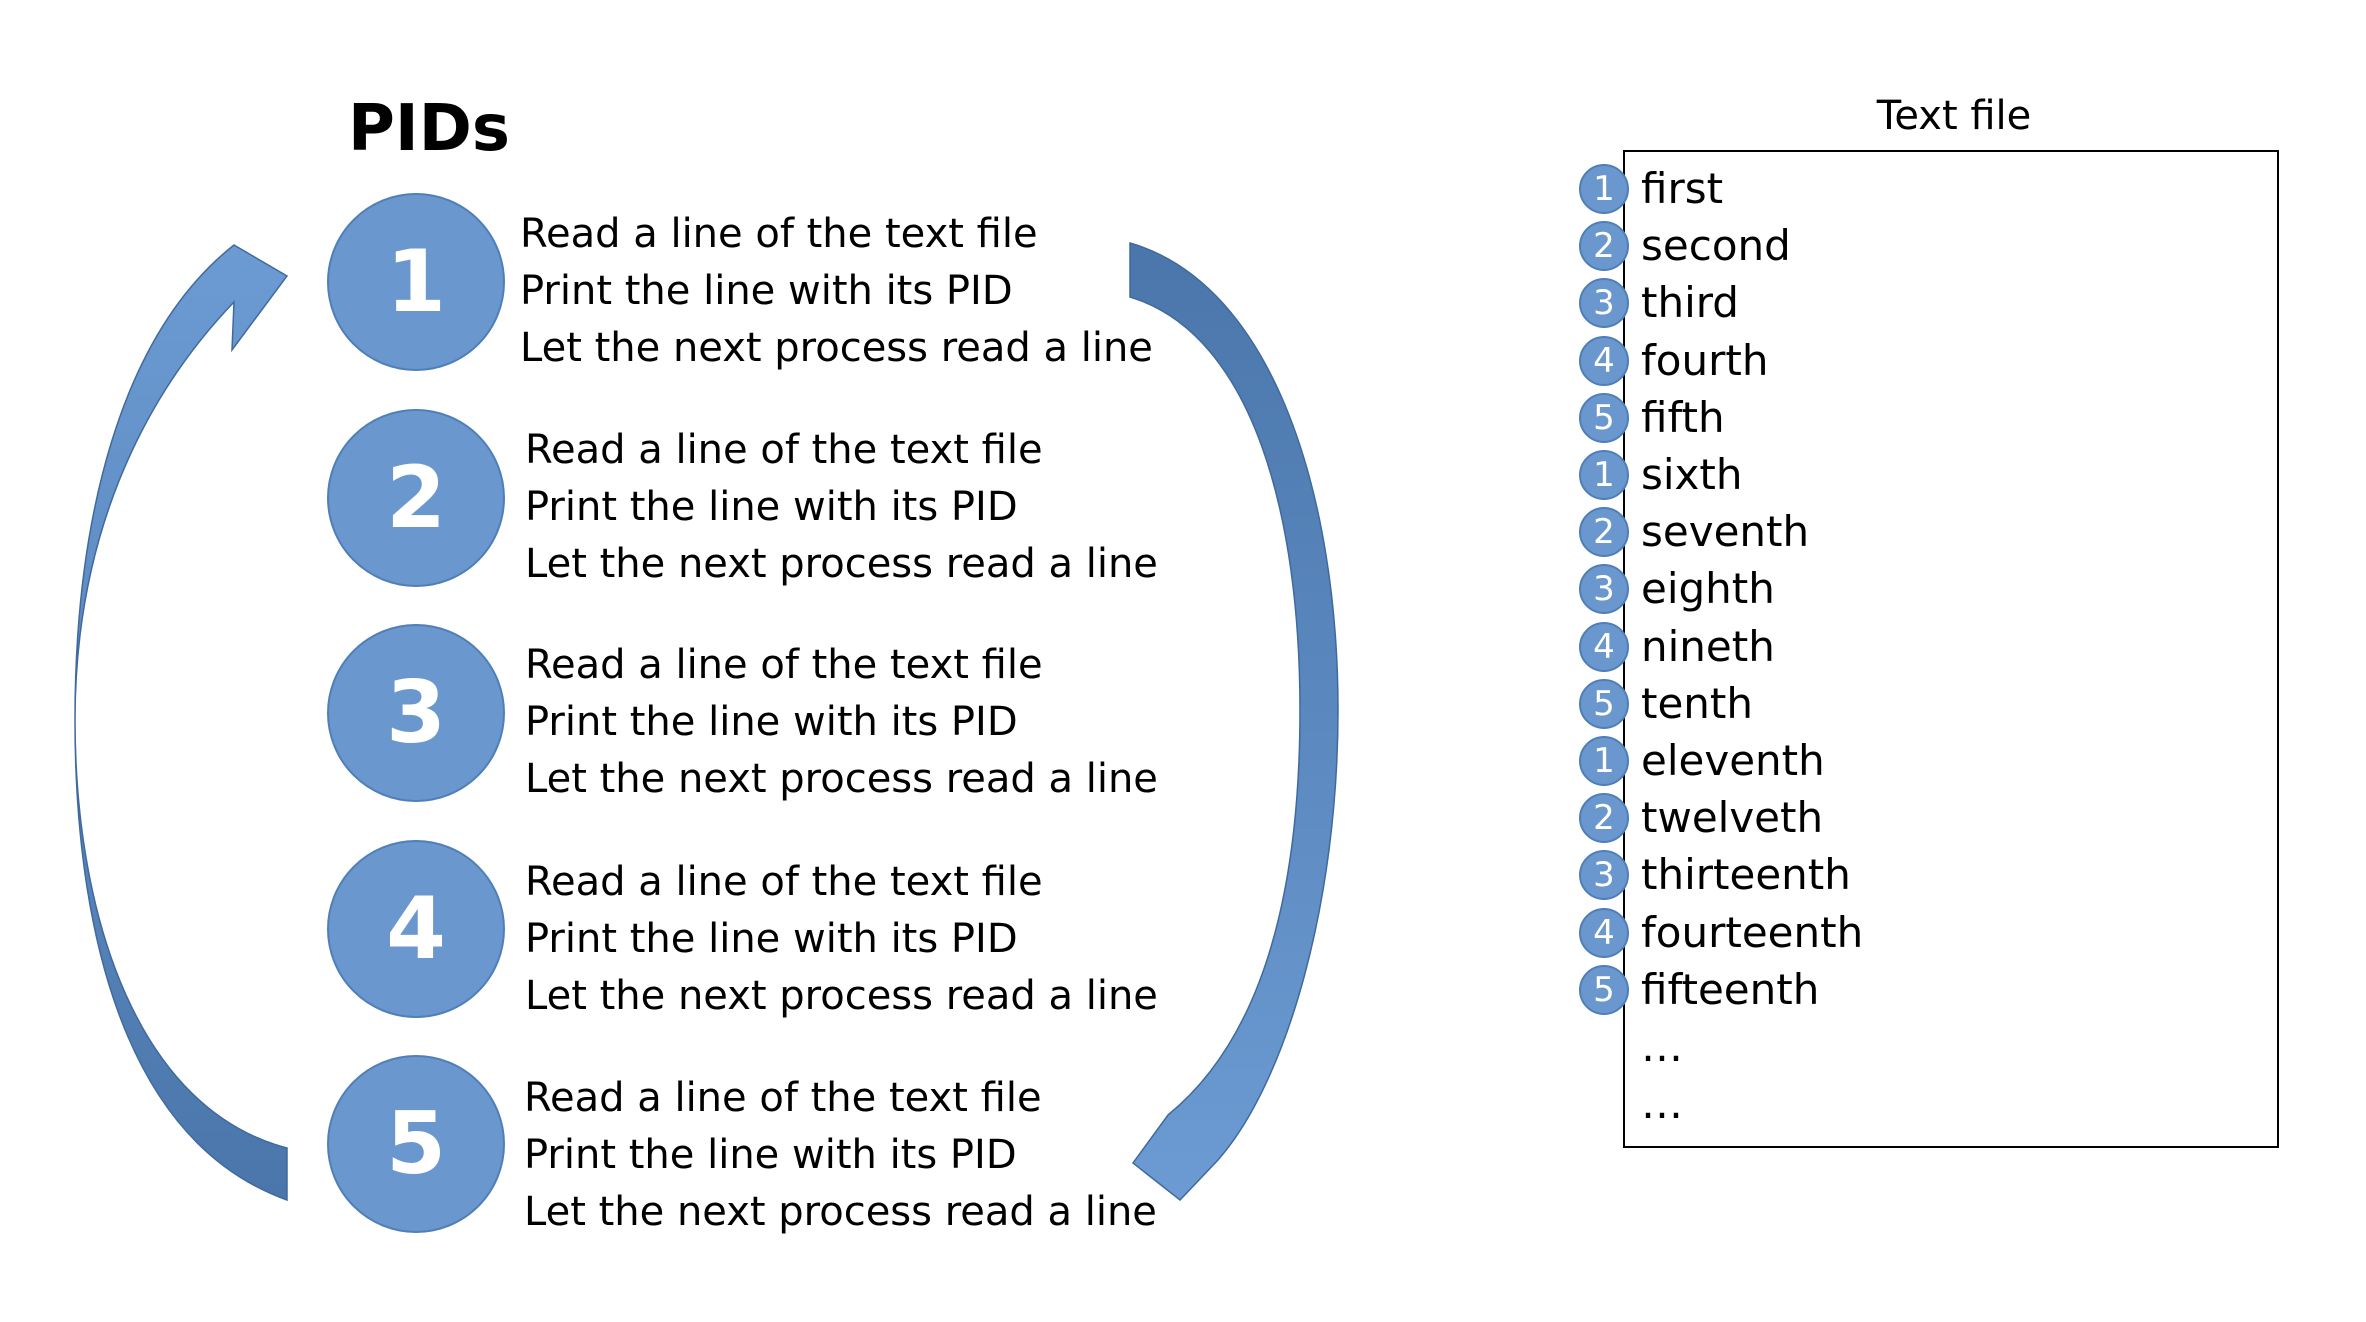  What do you see at coordinates (1683, 417) in the screenshot?
I see `text-file-line: fifth` at bounding box center [1683, 417].